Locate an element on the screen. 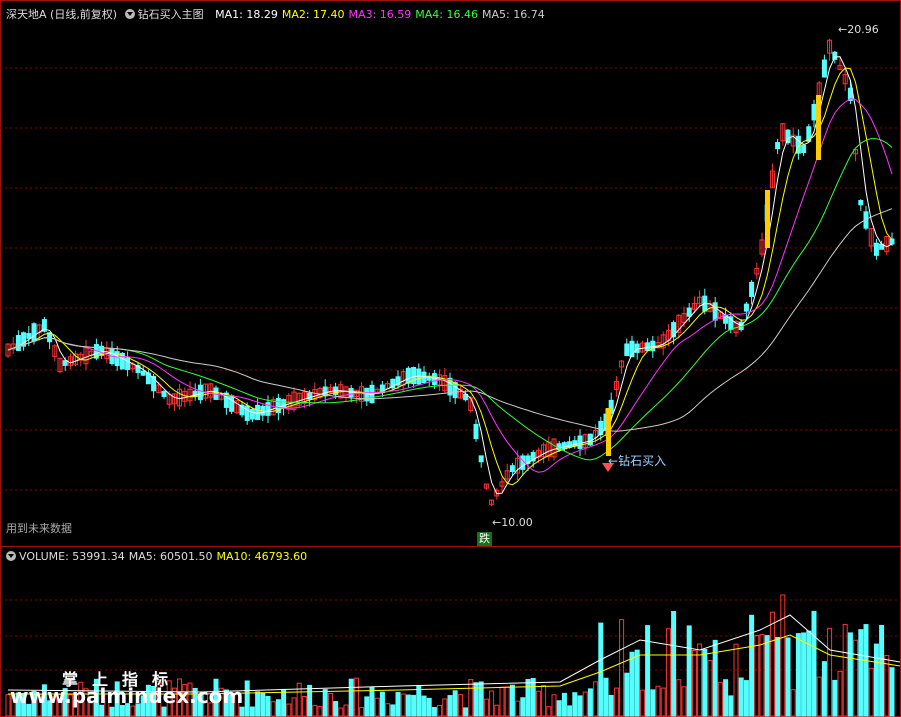 The height and width of the screenshot is (717, 901). high-price-label: ←20.96 is located at coordinates (858, 29).